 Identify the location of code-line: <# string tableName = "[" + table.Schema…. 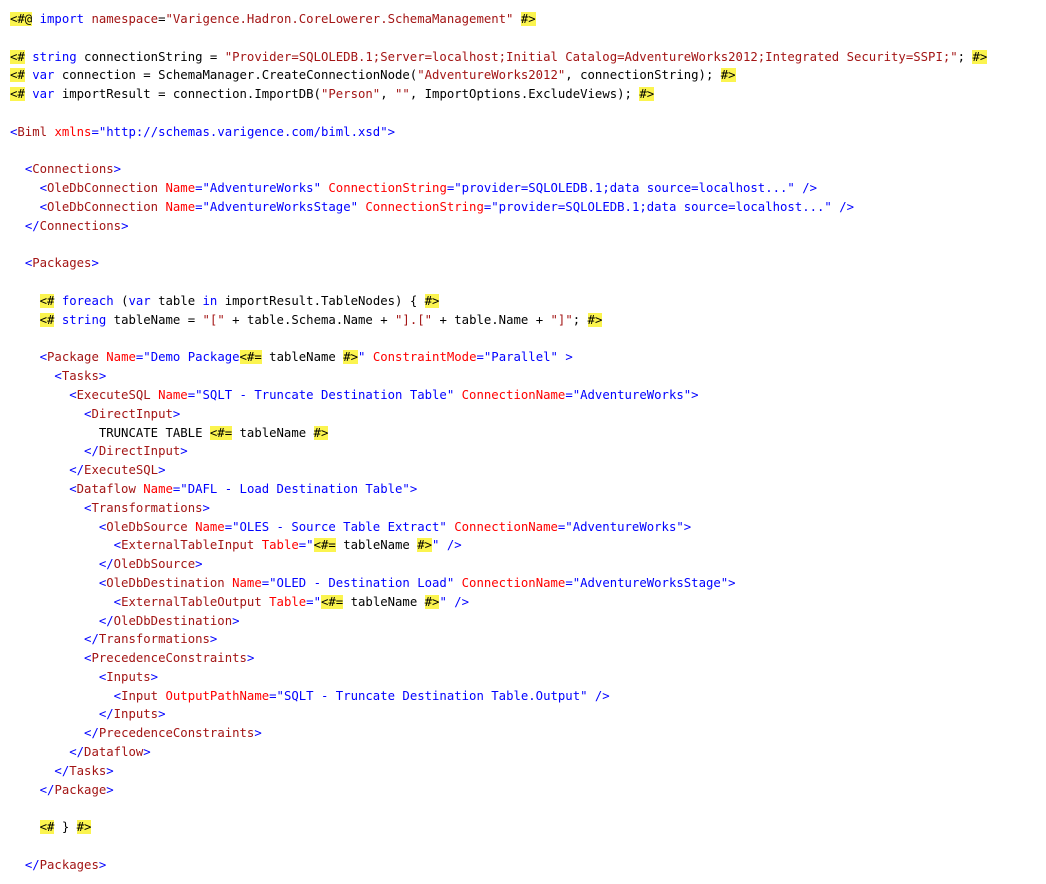
(527, 320).